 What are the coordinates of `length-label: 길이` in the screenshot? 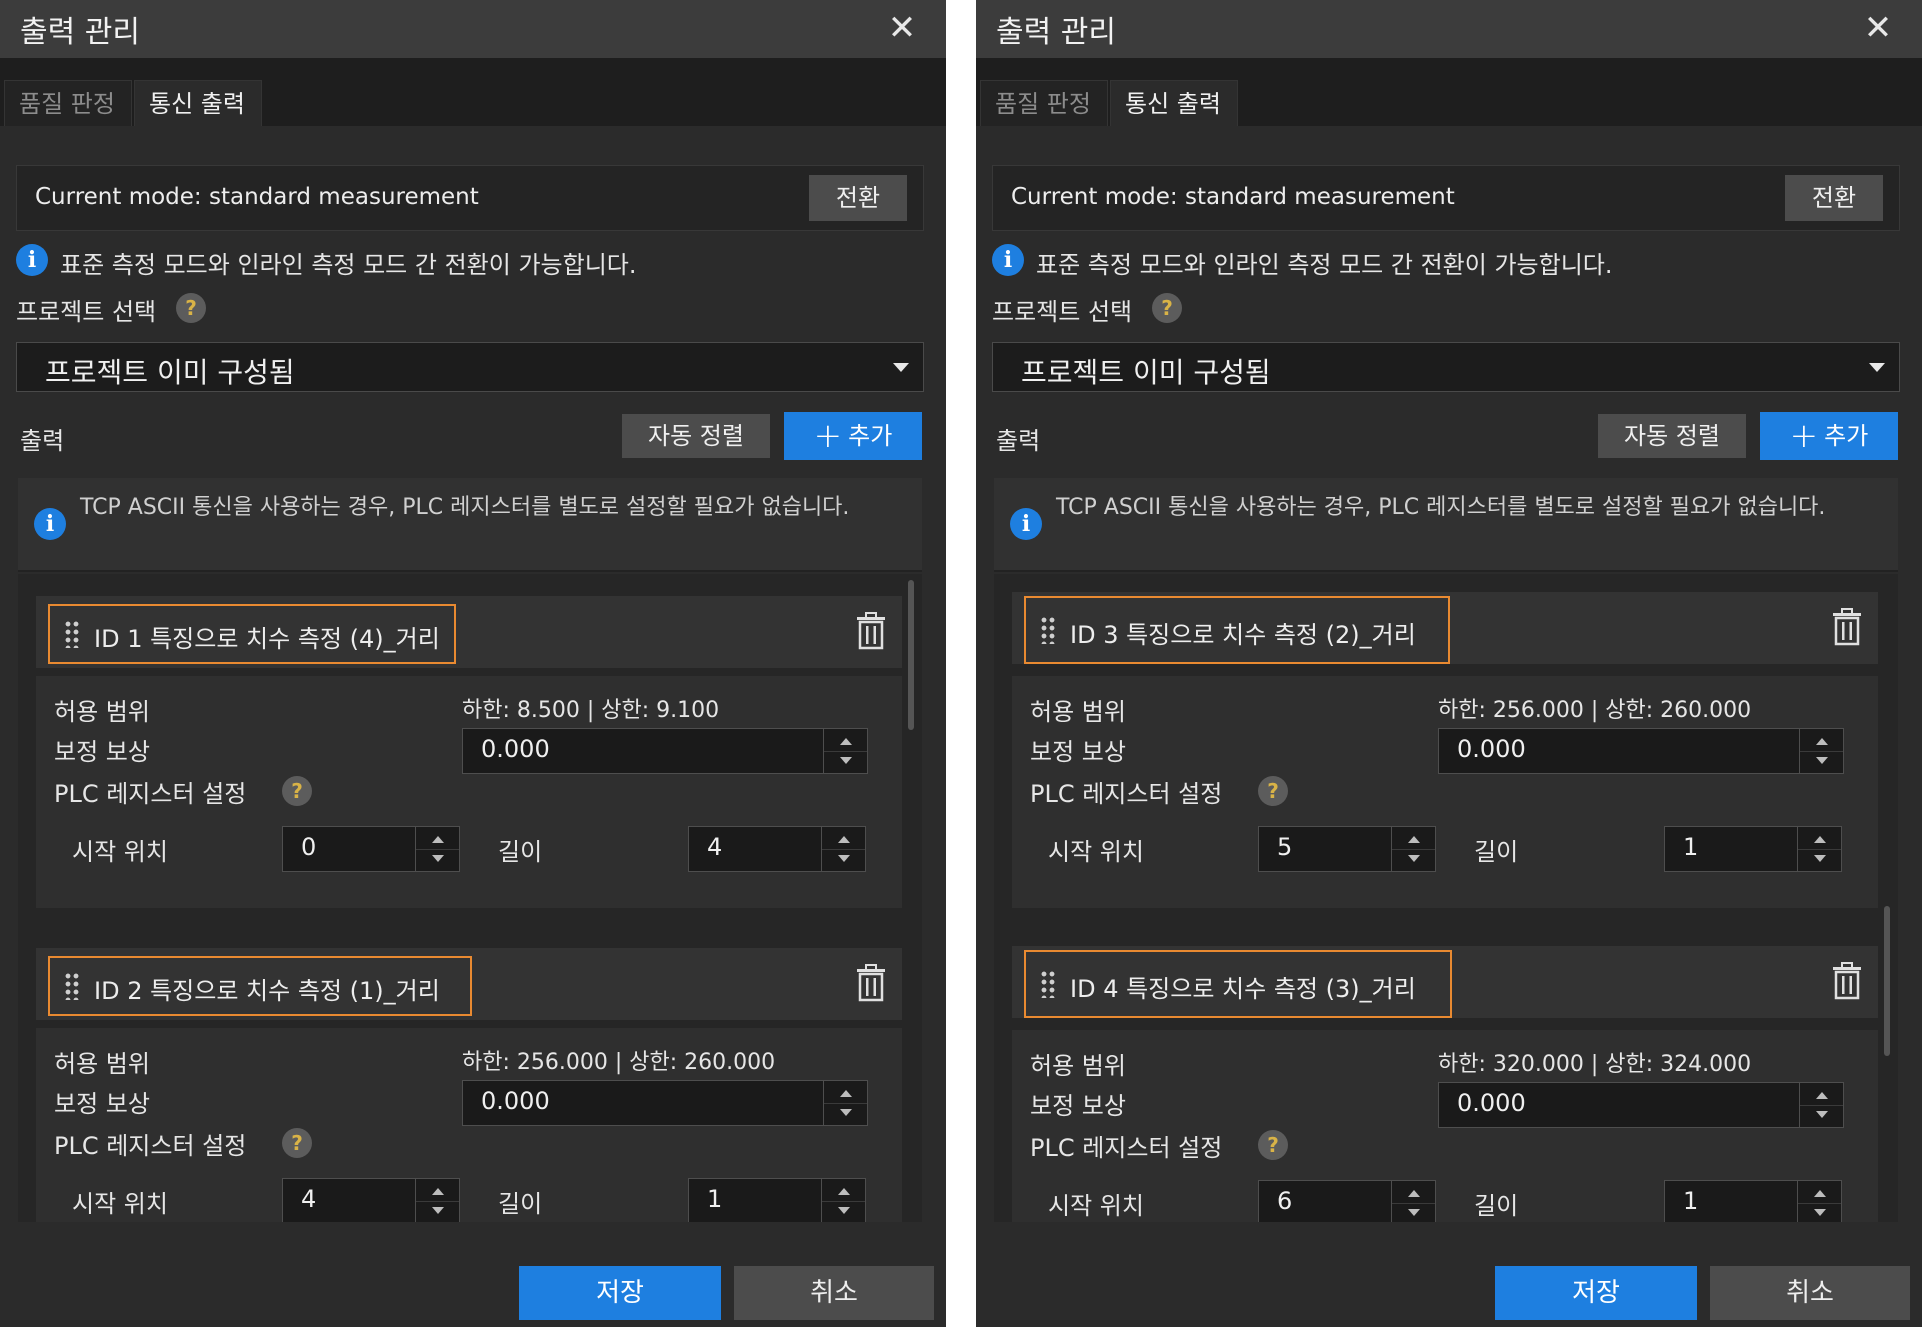 It's located at (1496, 852).